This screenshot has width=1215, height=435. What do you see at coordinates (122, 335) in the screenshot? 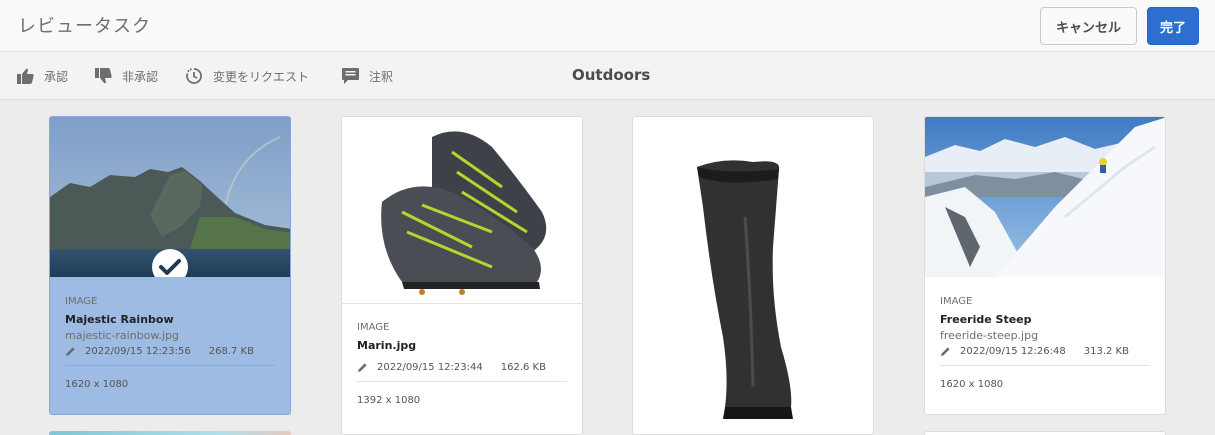
I see `asset-filename: majestic-rainbow.jpg` at bounding box center [122, 335].